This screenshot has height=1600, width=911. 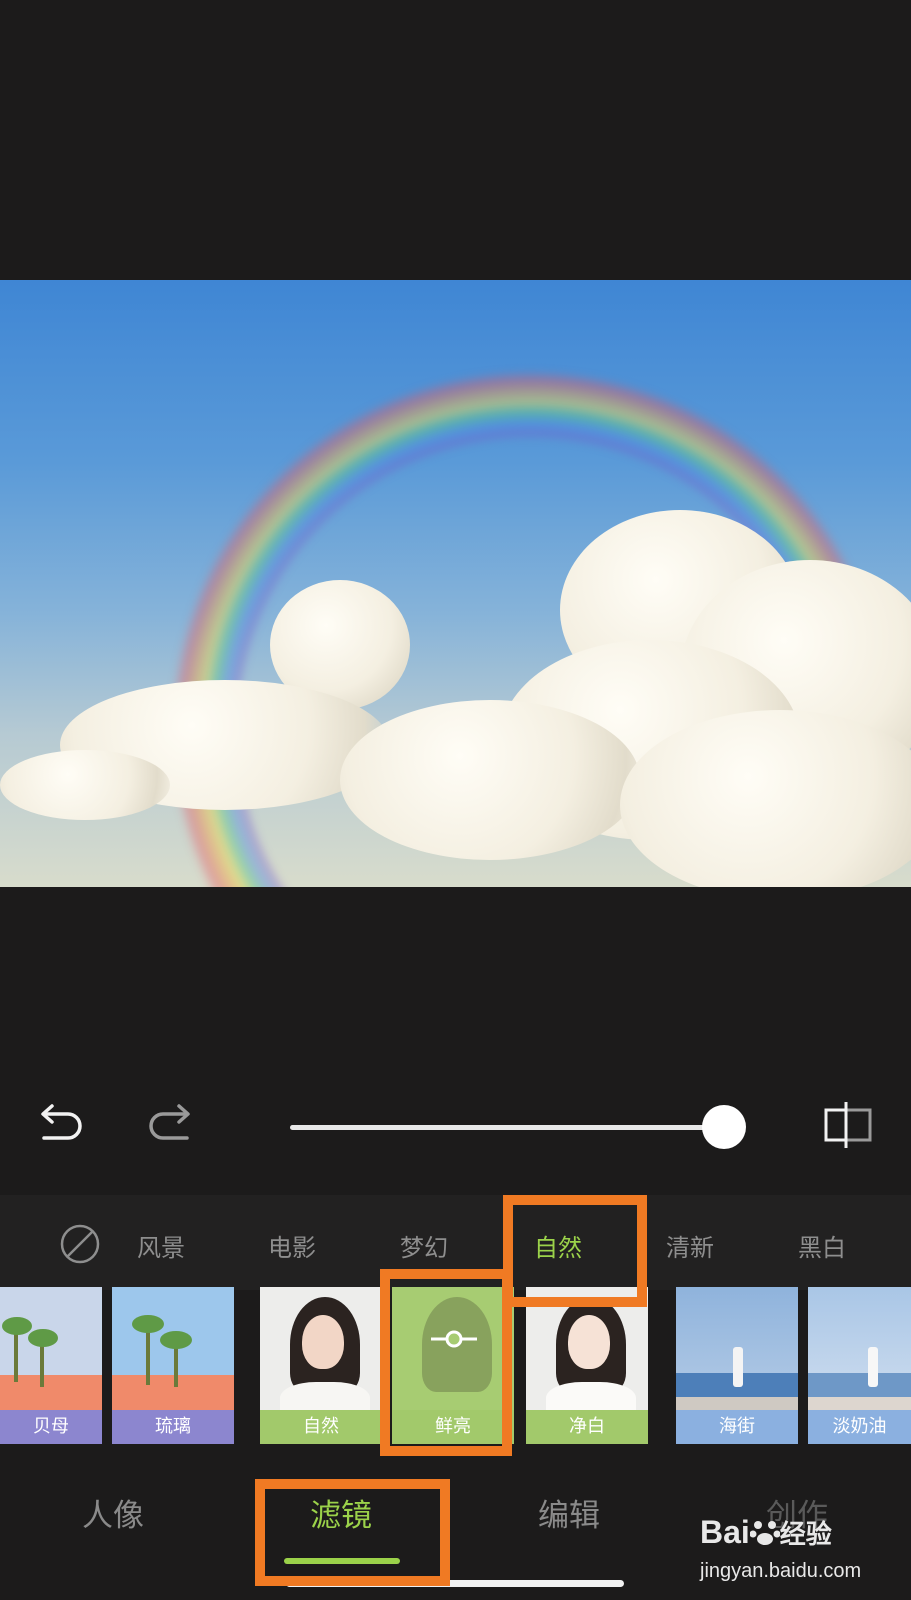 What do you see at coordinates (725, 1532) in the screenshot?
I see `watermark-brand: Bai` at bounding box center [725, 1532].